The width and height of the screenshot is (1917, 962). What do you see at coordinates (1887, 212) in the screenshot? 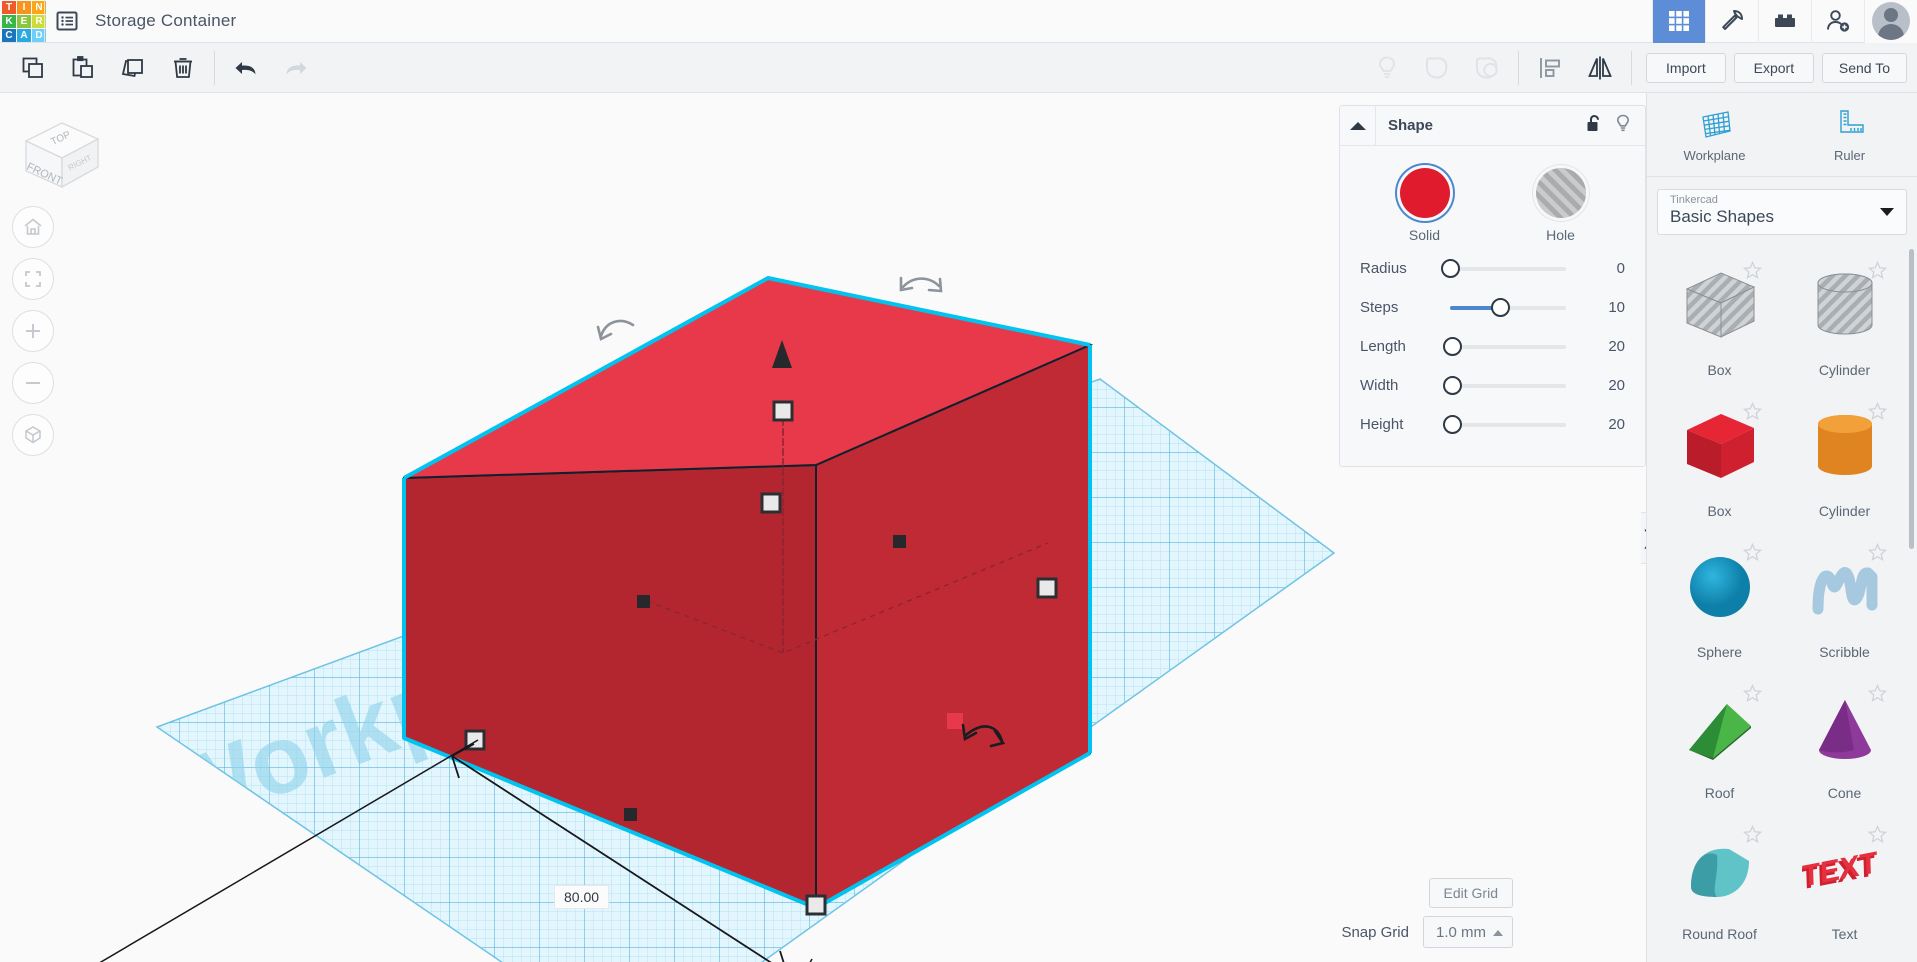
I see `chevron-down-icon` at bounding box center [1887, 212].